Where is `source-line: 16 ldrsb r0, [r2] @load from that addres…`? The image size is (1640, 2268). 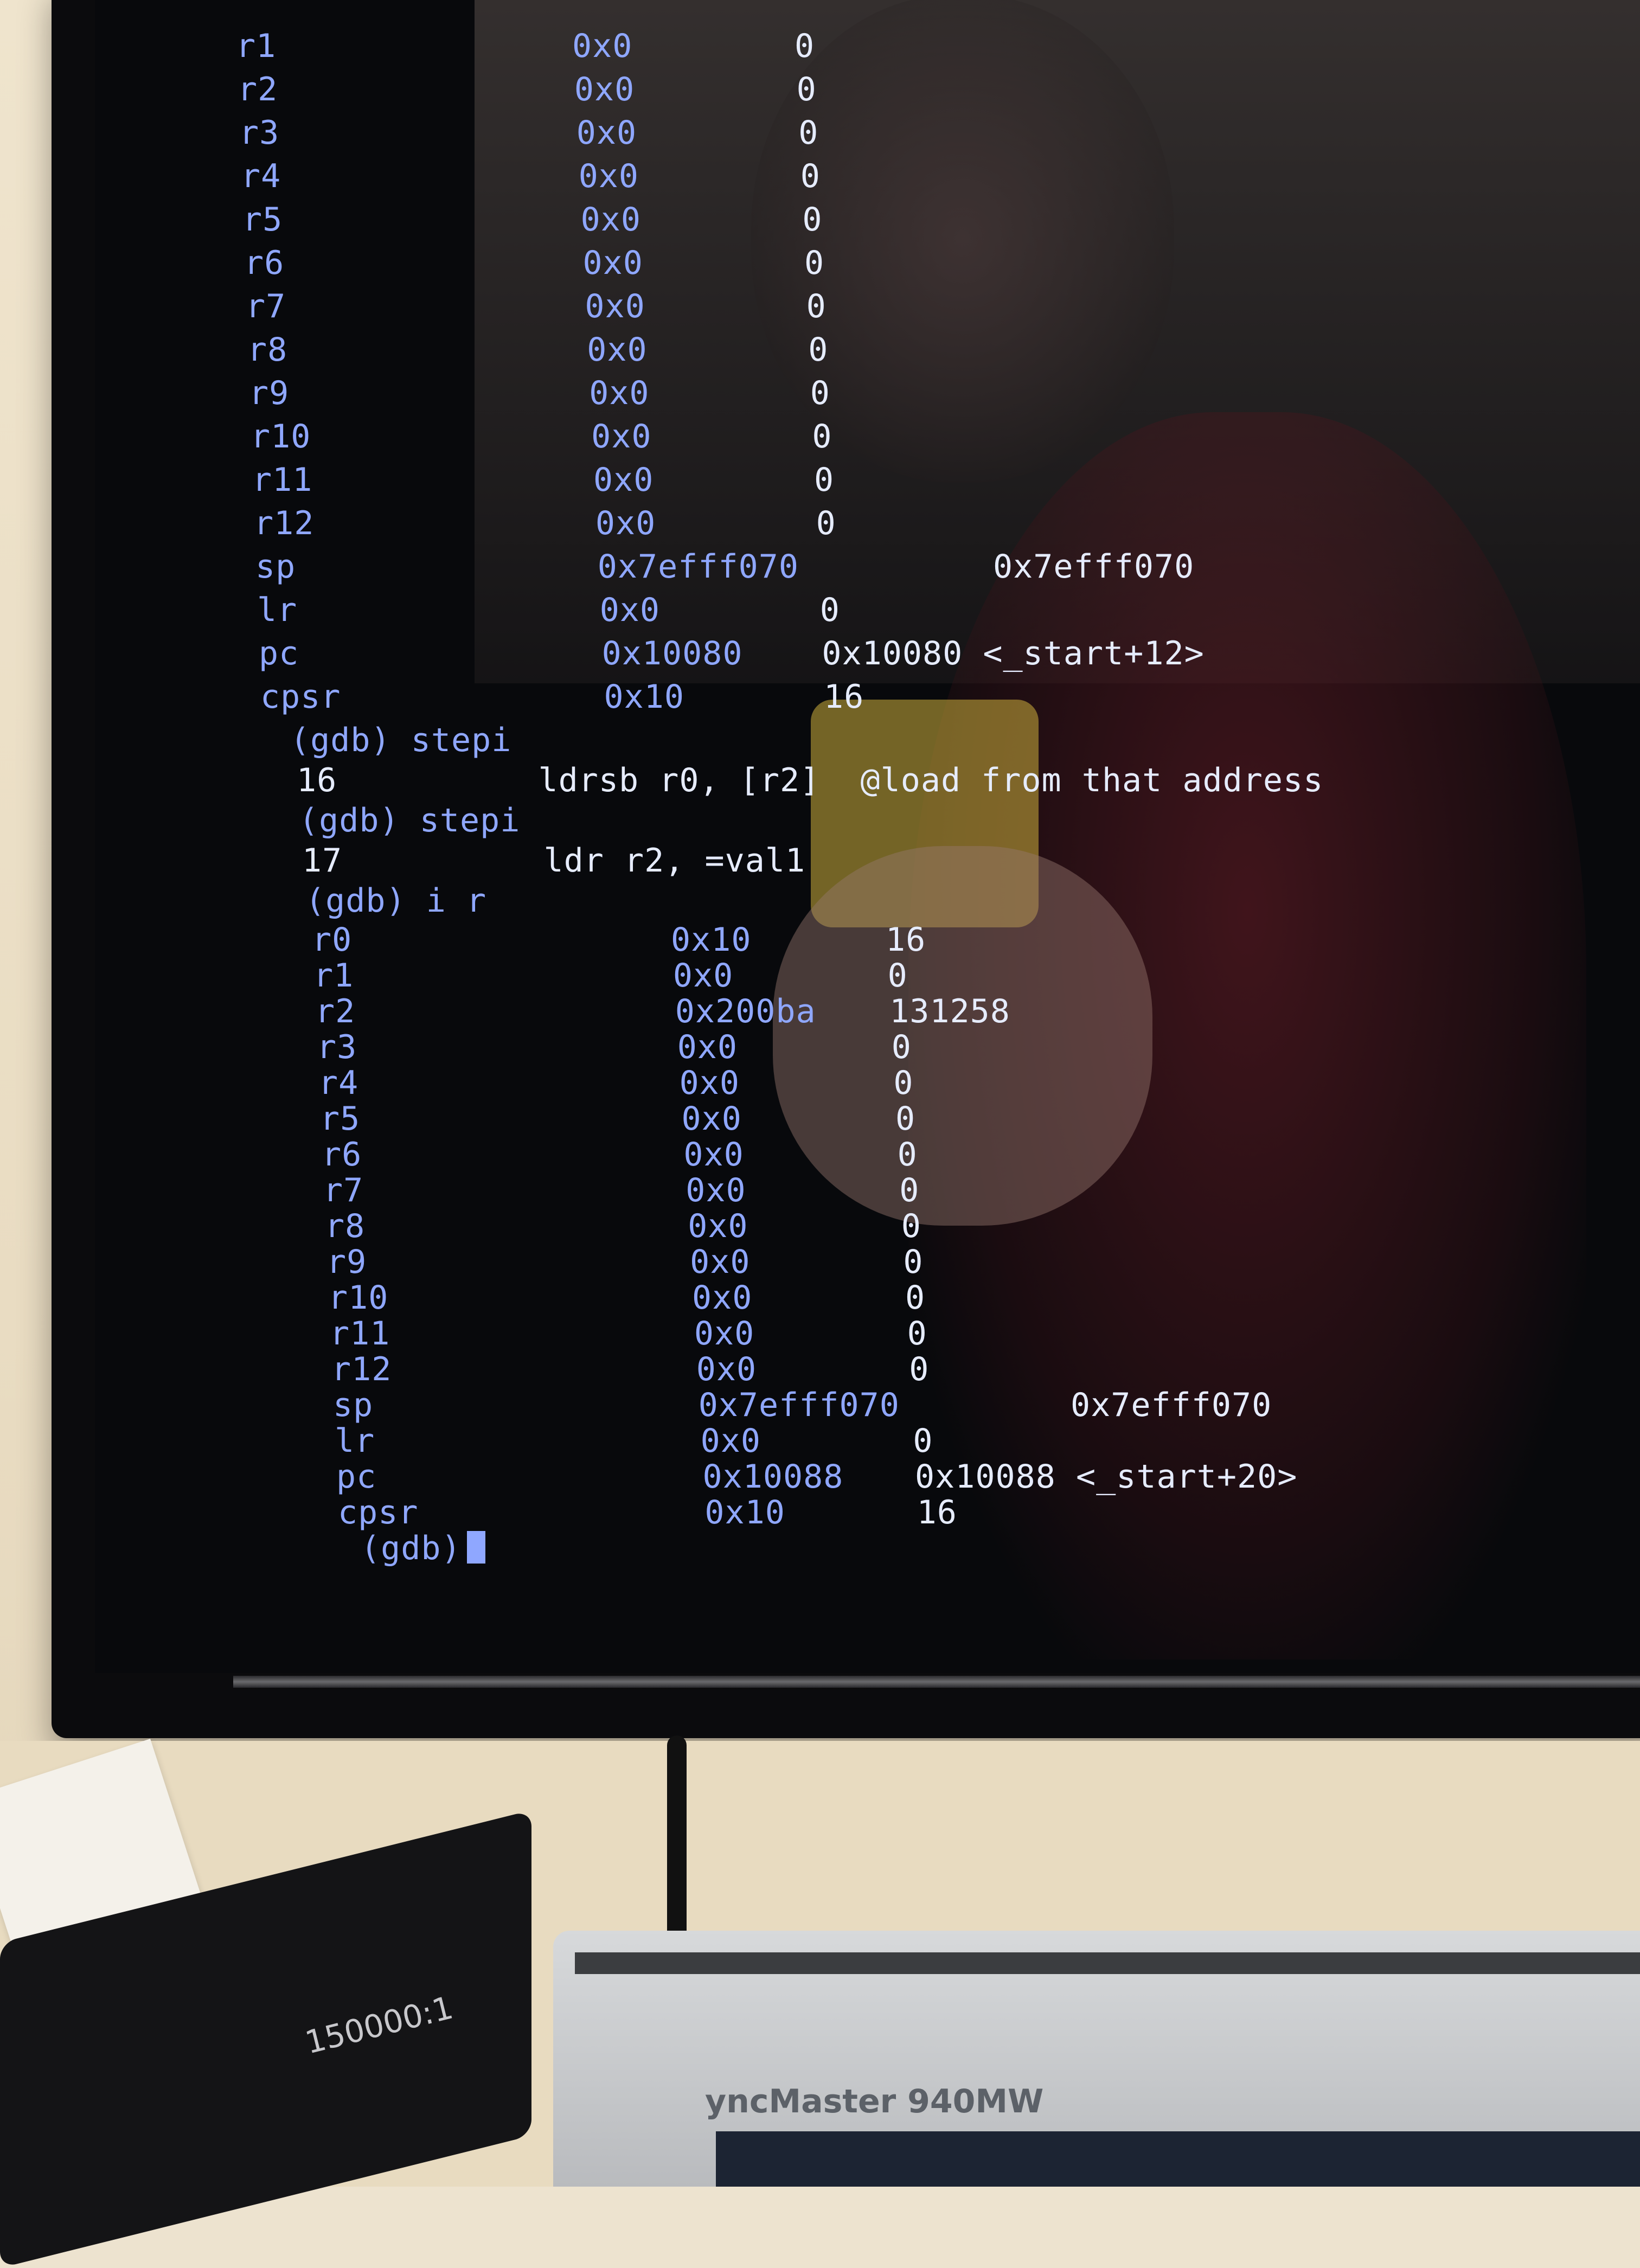
source-line: 16 ldrsb r0, [r2] @load from that addres… is located at coordinates (810, 780).